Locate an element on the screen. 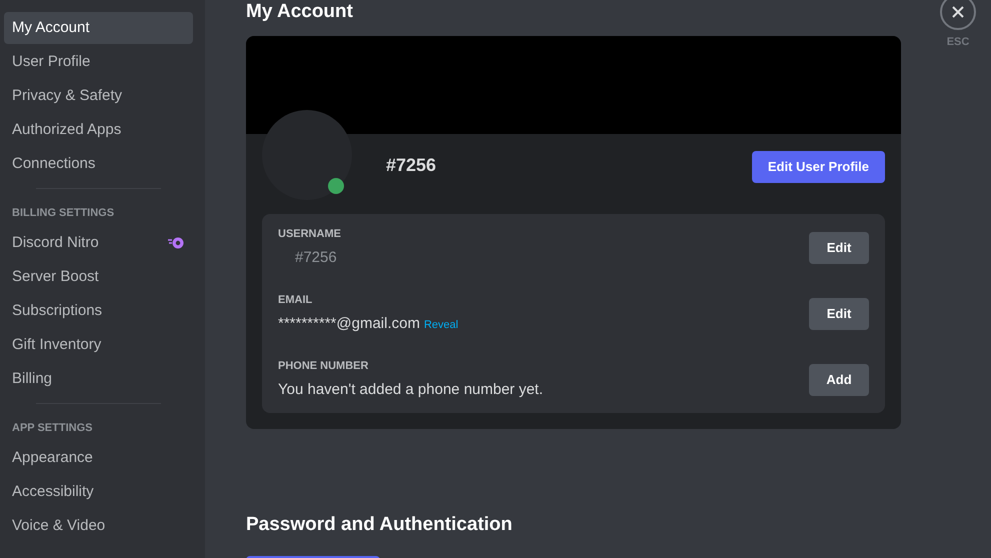 This screenshot has width=991, height=558. edit-profile-button: Edit User Profile is located at coordinates (818, 167).